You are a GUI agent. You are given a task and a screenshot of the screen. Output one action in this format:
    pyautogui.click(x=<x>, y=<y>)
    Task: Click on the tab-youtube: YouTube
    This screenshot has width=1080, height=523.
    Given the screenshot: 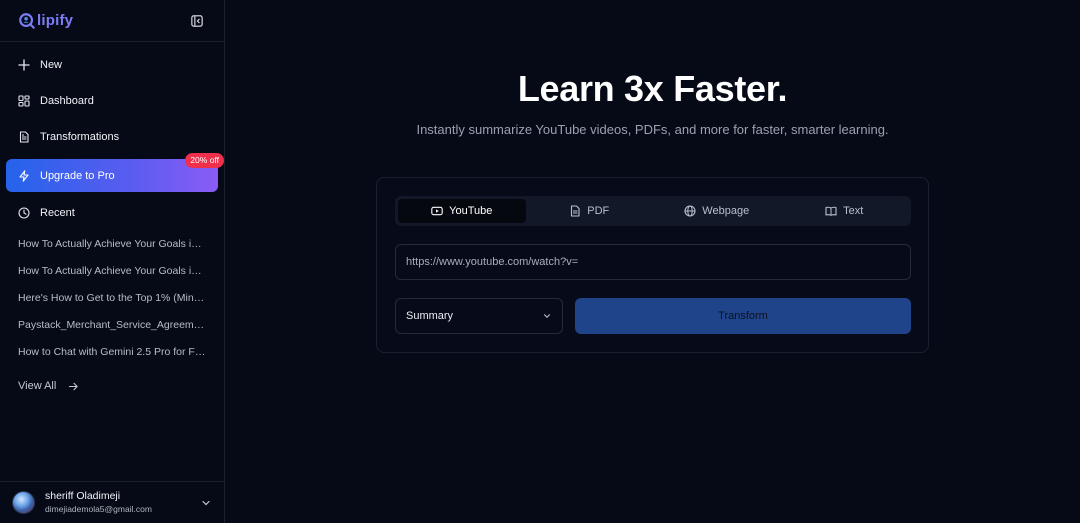 What is the action you would take?
    pyautogui.click(x=462, y=211)
    